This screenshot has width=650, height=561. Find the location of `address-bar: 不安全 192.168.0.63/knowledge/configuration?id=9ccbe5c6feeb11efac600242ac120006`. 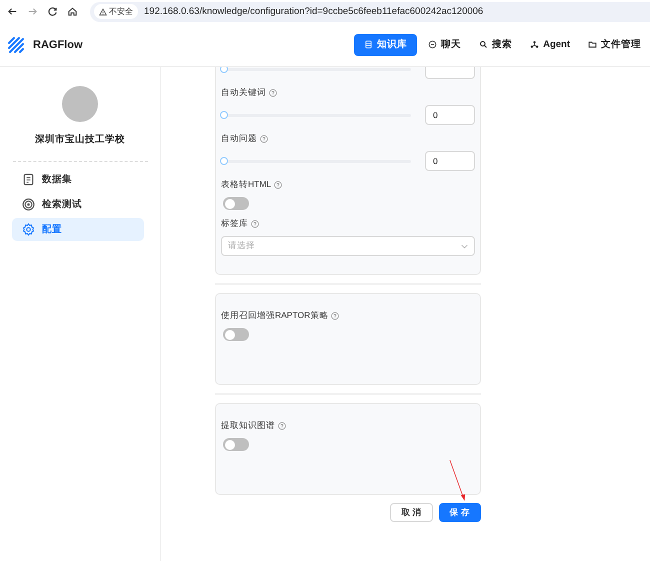

address-bar: 不安全 192.168.0.63/knowledge/configuration?id=9ccbe5c6feeb11efac600242ac120006 is located at coordinates (370, 12).